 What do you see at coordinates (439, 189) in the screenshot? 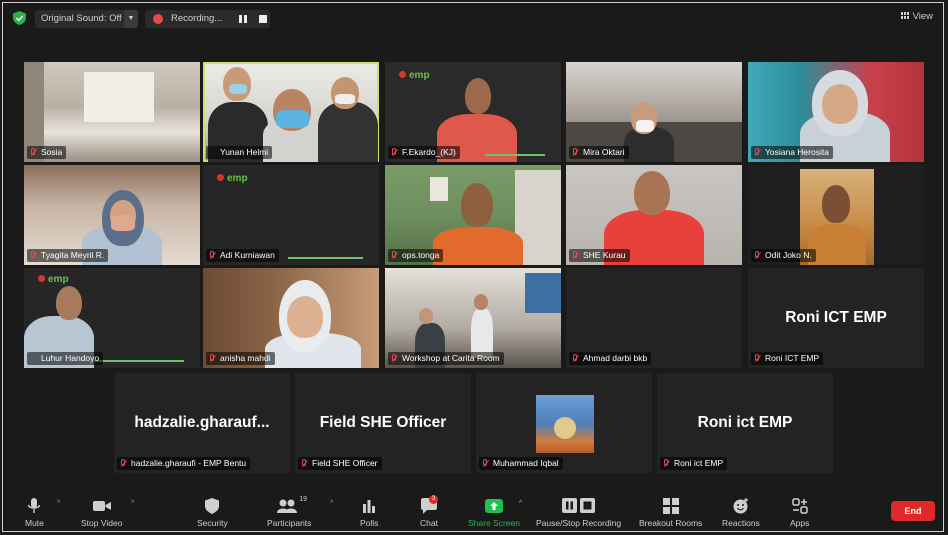
I see `wall-paper` at bounding box center [439, 189].